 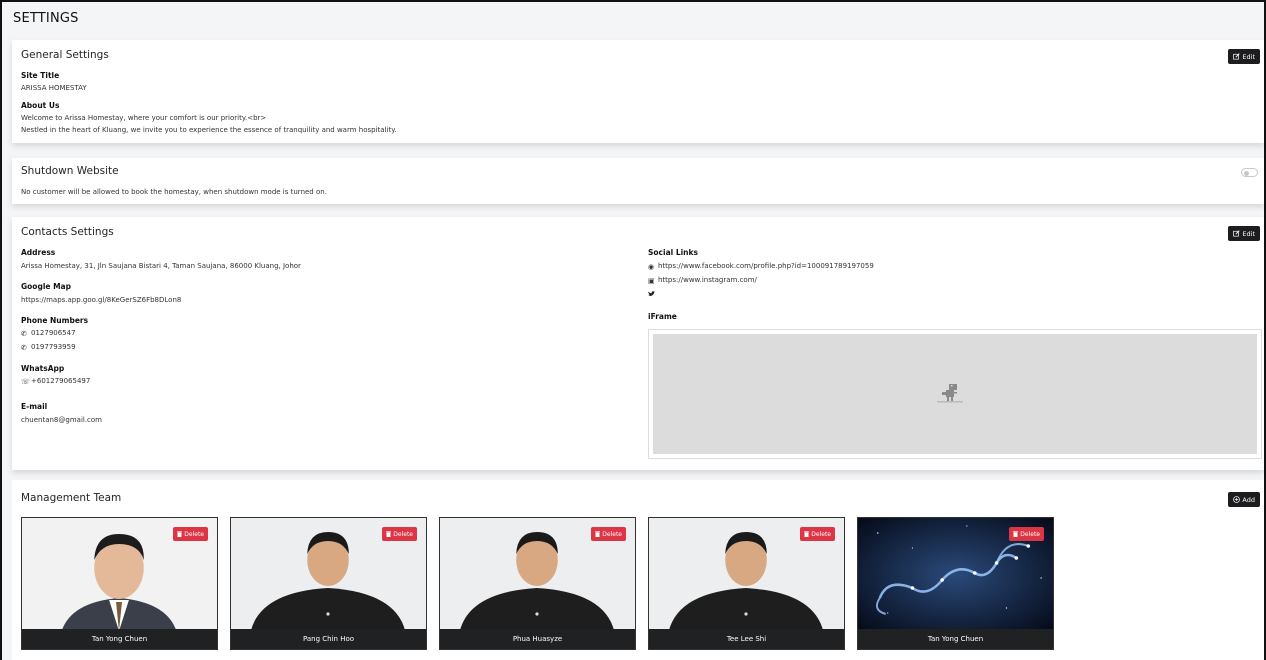 What do you see at coordinates (55, 320) in the screenshot?
I see `phone-numbers-label: Phone Numbers` at bounding box center [55, 320].